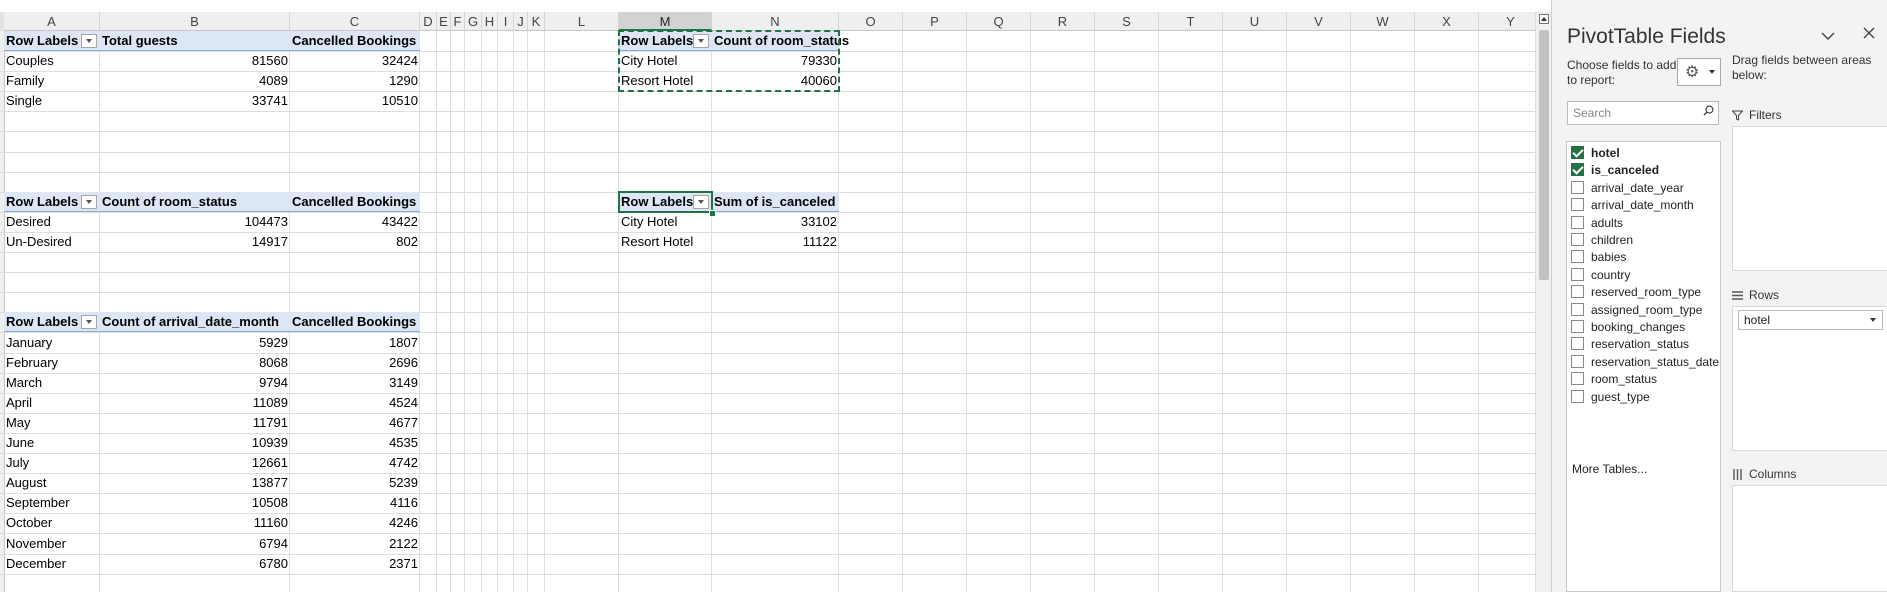  I want to click on column-header-c: C, so click(355, 21).